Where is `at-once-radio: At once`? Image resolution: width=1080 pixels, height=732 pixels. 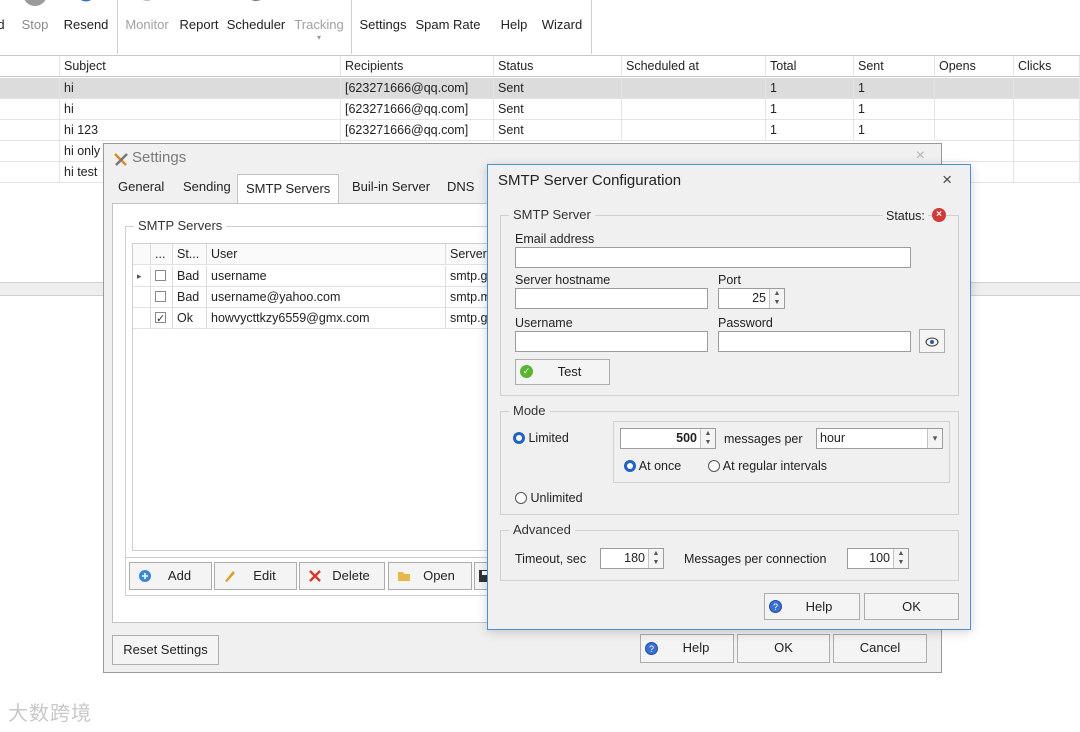 at-once-radio: At once is located at coordinates (652, 466).